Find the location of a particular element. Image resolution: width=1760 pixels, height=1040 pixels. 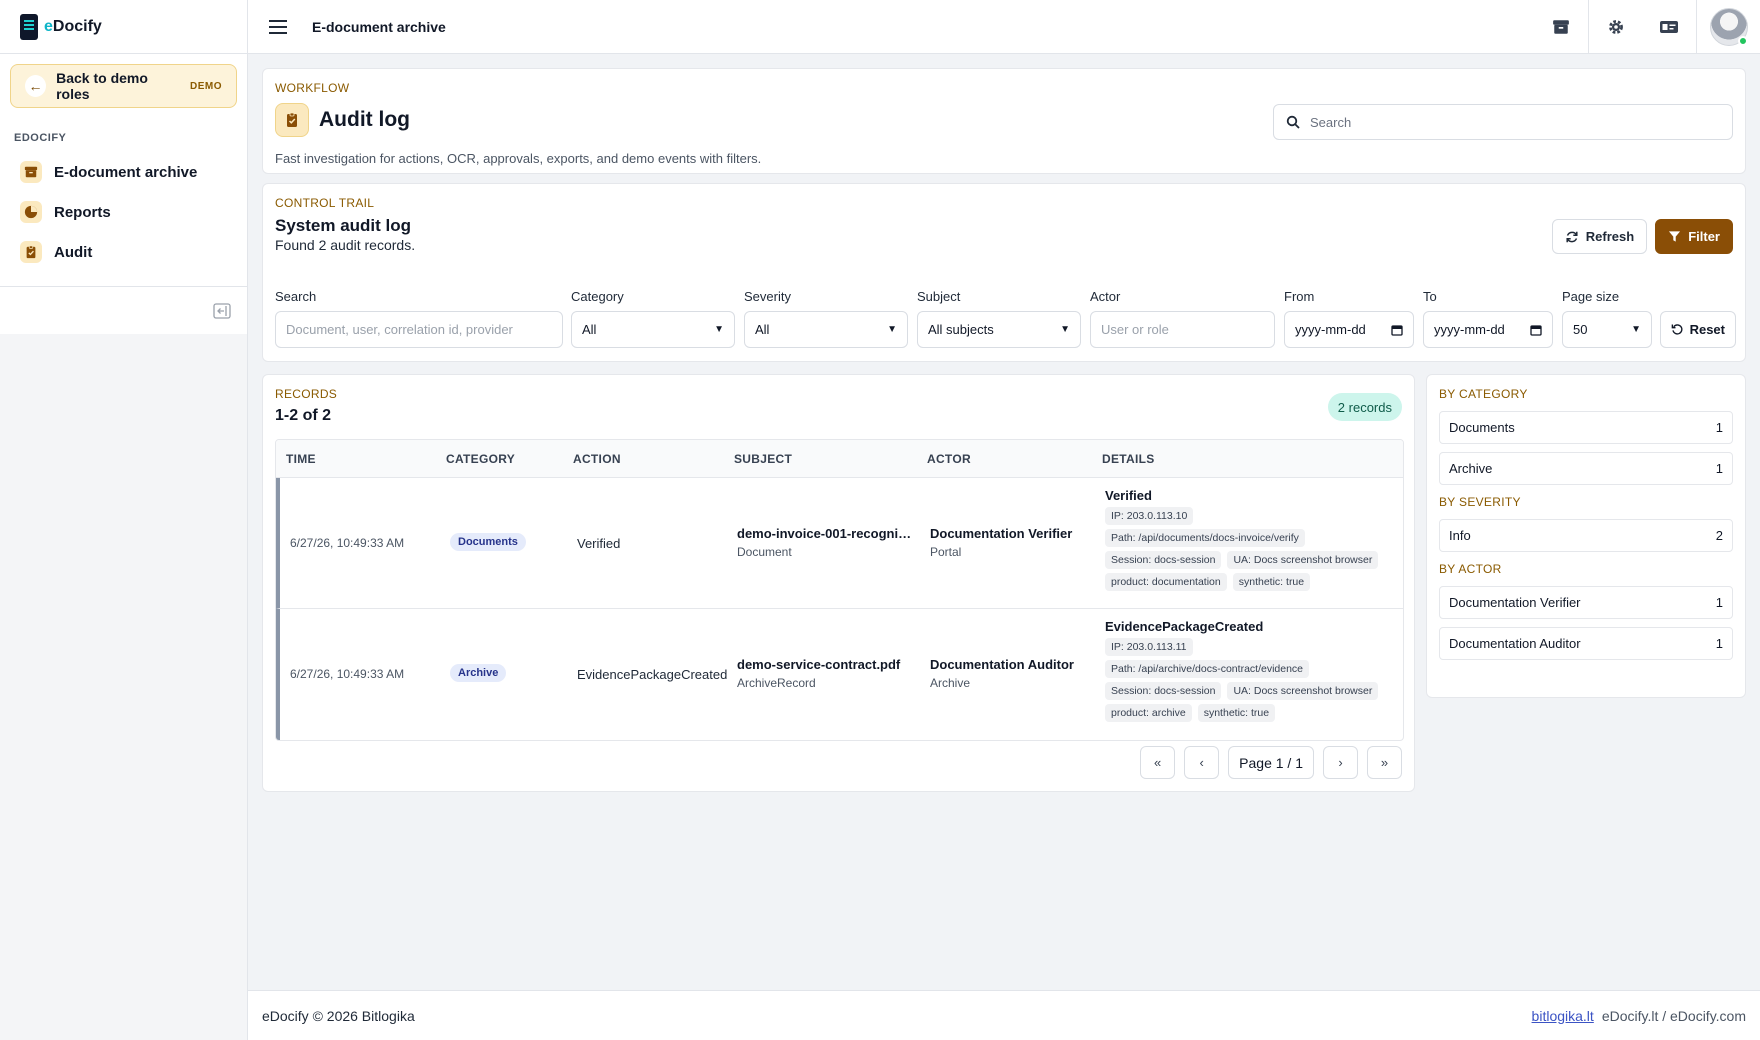

global-search is located at coordinates (1503, 122).